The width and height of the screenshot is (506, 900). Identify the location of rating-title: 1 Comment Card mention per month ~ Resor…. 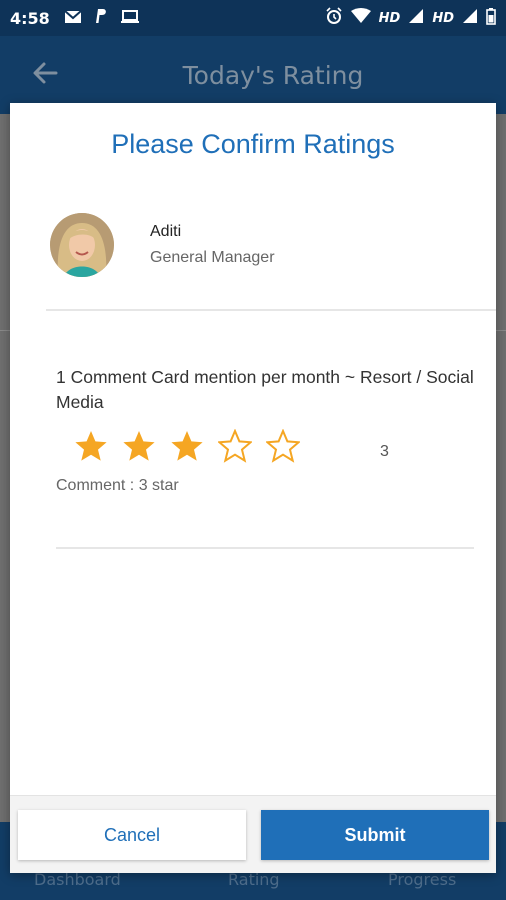
(265, 389).